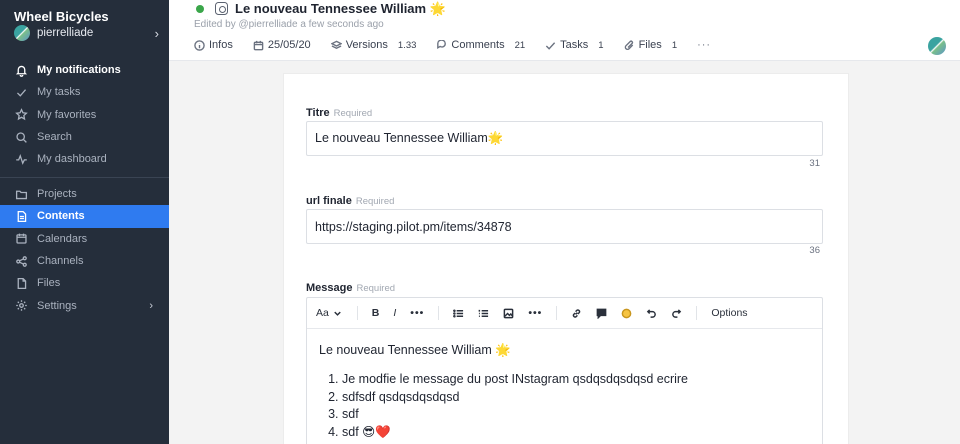 Image resolution: width=960 pixels, height=444 pixels. I want to click on titre-char-counter: 31, so click(814, 163).